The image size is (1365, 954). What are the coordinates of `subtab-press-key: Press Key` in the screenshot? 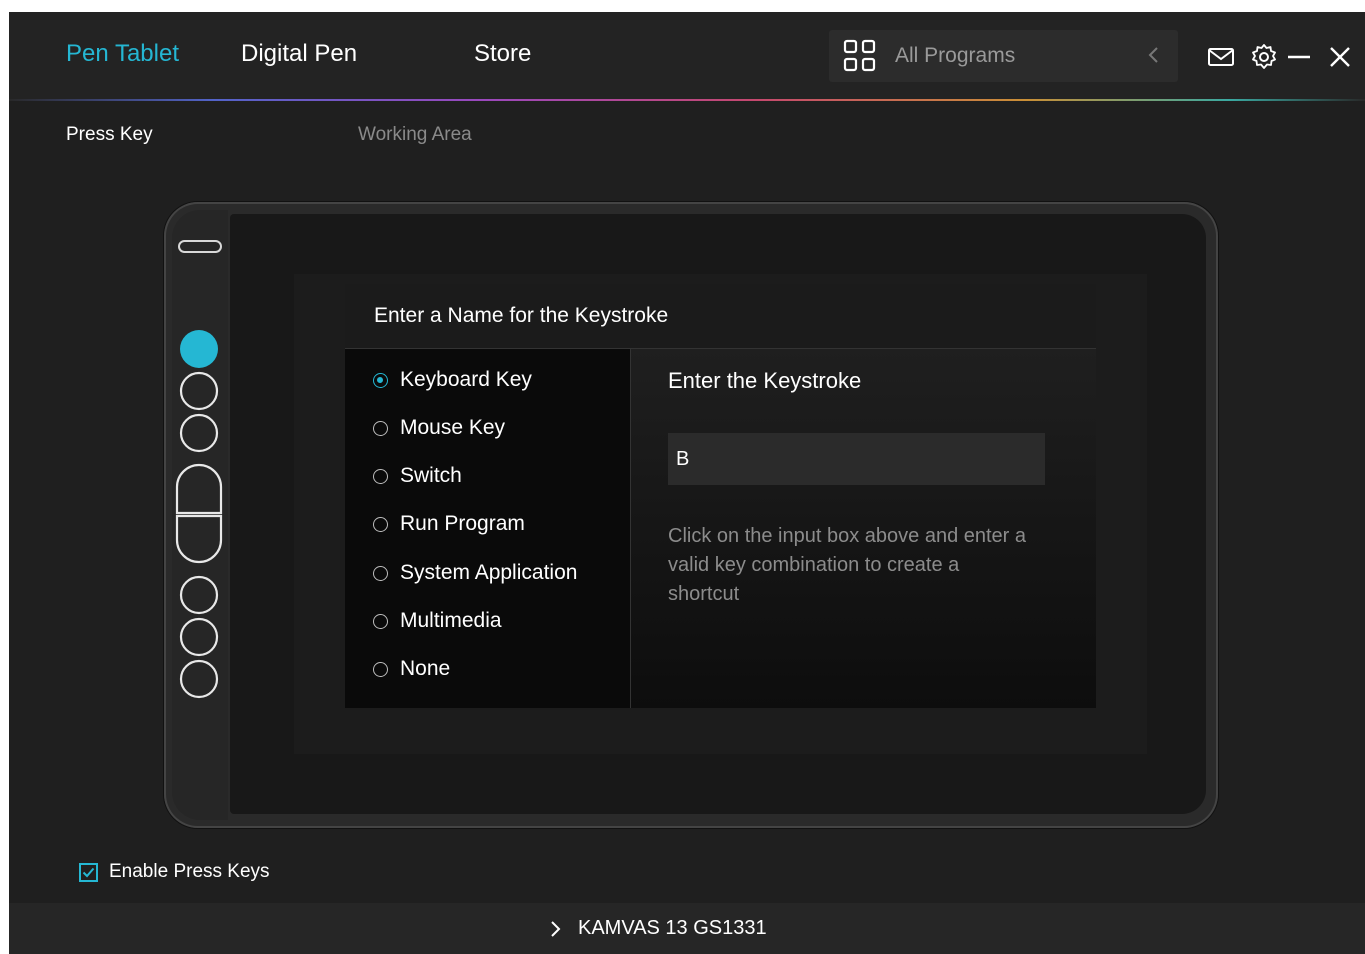 It's located at (109, 135).